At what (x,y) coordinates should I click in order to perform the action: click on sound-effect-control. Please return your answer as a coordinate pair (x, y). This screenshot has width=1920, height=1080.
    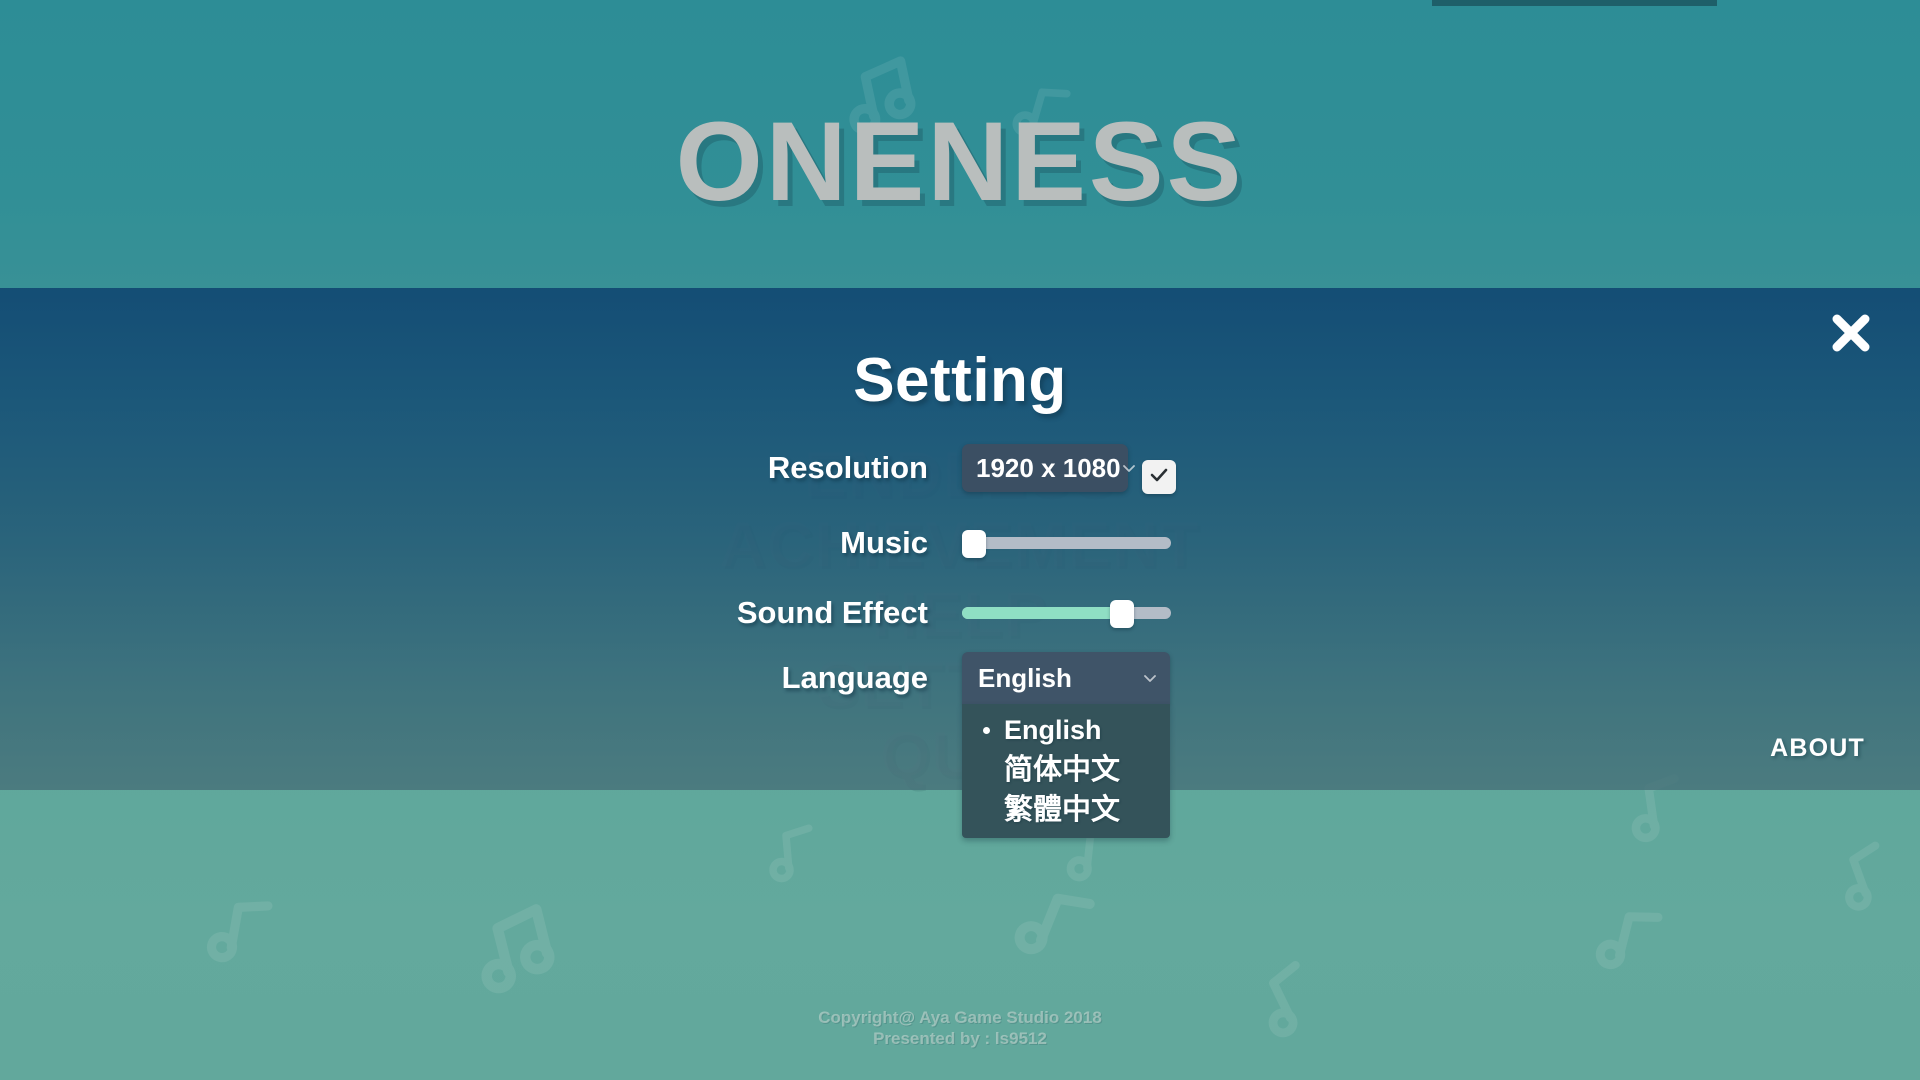
    Looking at the image, I should click on (1066, 613).